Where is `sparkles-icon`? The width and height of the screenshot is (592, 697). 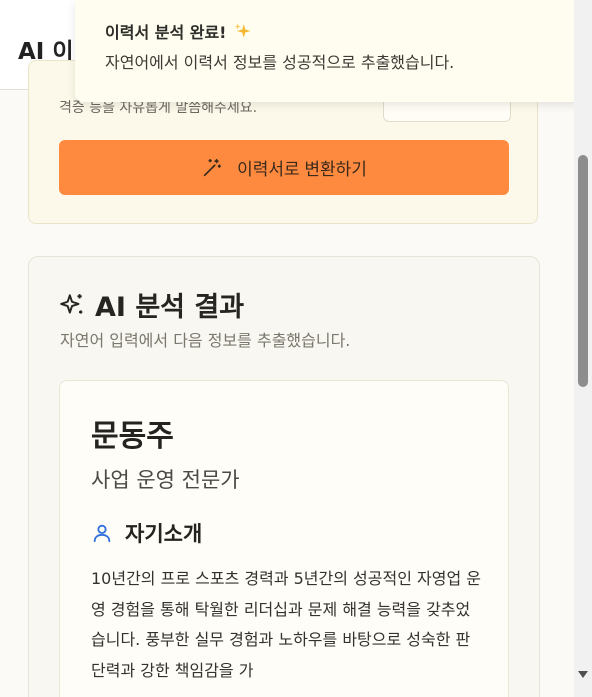
sparkles-icon is located at coordinates (71, 303).